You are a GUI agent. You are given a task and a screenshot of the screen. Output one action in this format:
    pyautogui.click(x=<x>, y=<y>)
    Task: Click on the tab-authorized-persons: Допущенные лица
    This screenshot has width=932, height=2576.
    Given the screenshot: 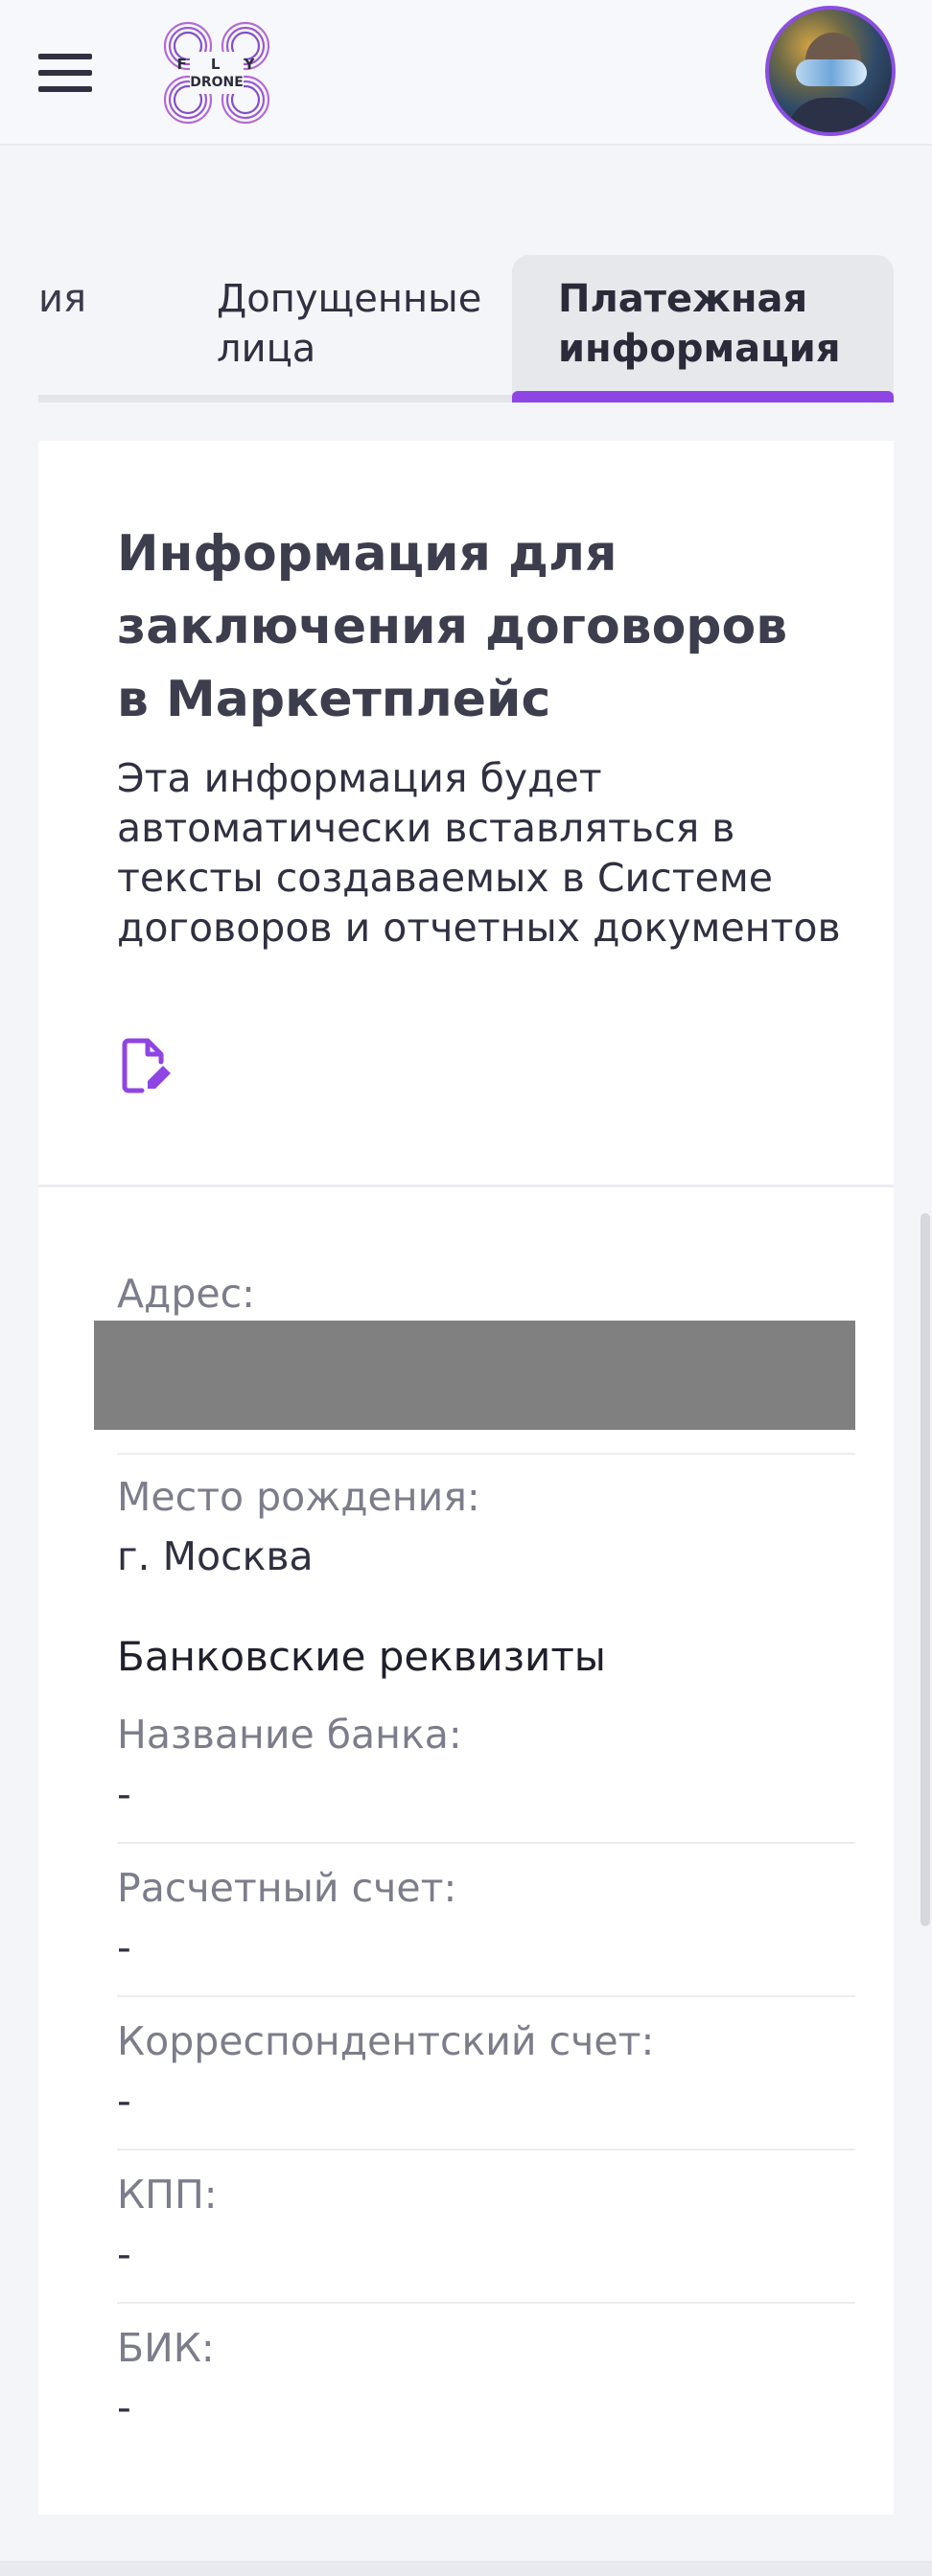 What is the action you would take?
    pyautogui.click(x=353, y=325)
    